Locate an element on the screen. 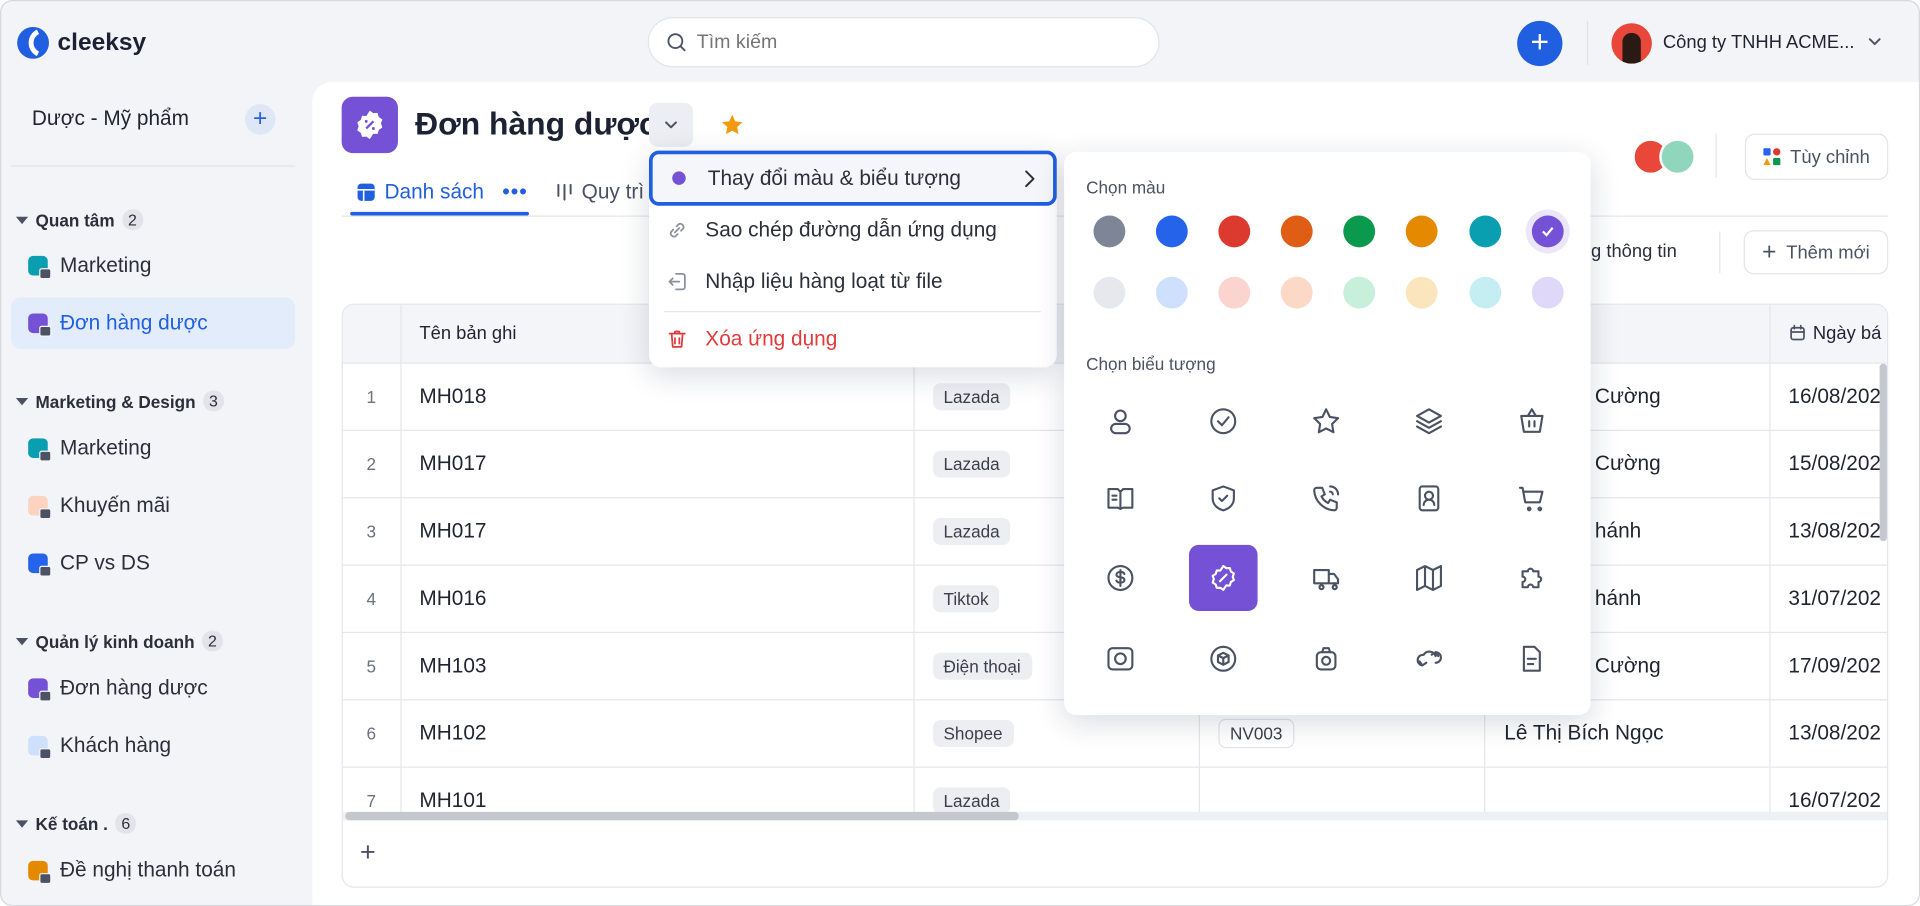 The image size is (1920, 906). date-cell: 16/08/202 is located at coordinates (1828, 396).